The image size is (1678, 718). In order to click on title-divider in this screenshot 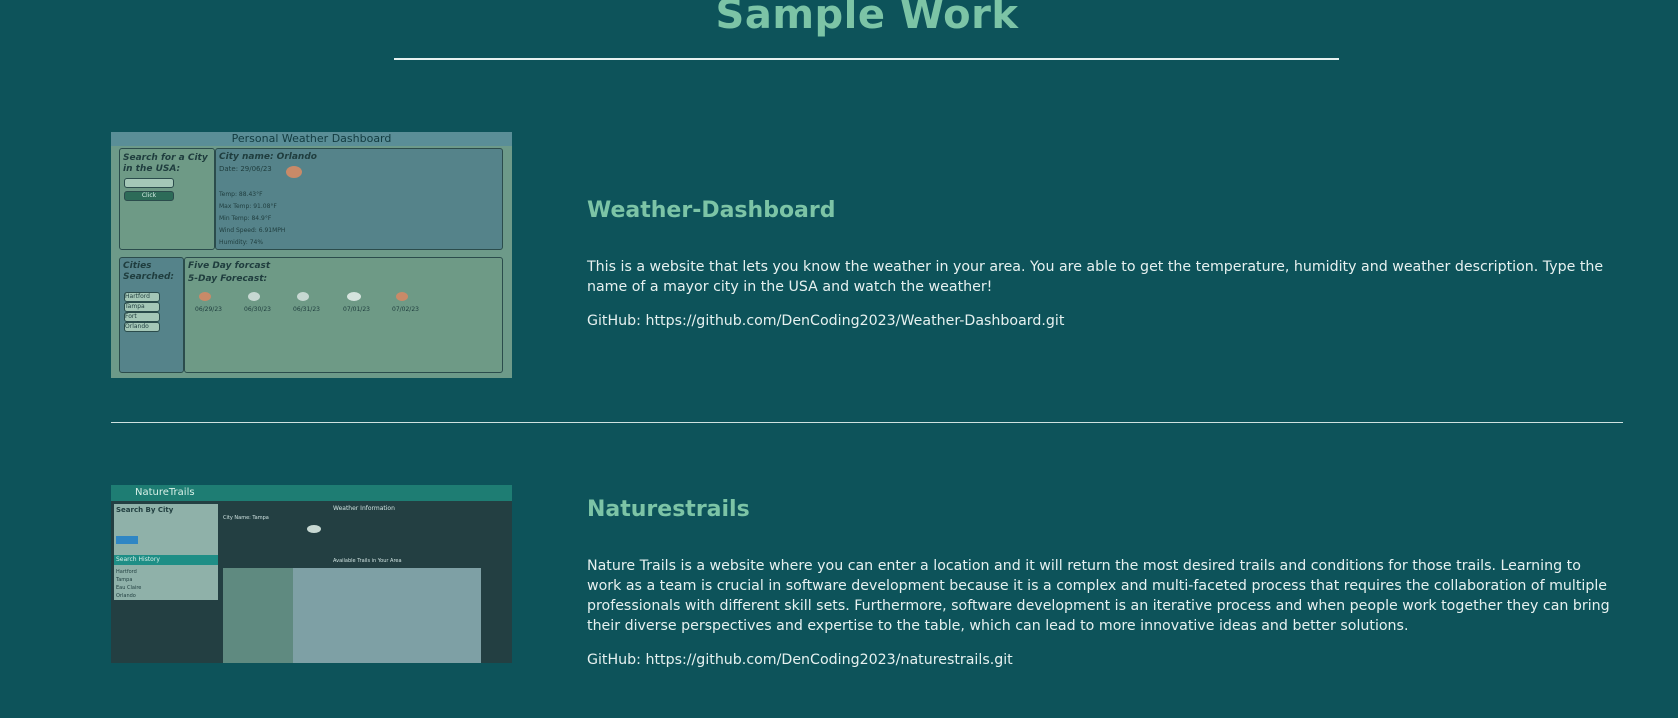, I will do `click(866, 59)`.